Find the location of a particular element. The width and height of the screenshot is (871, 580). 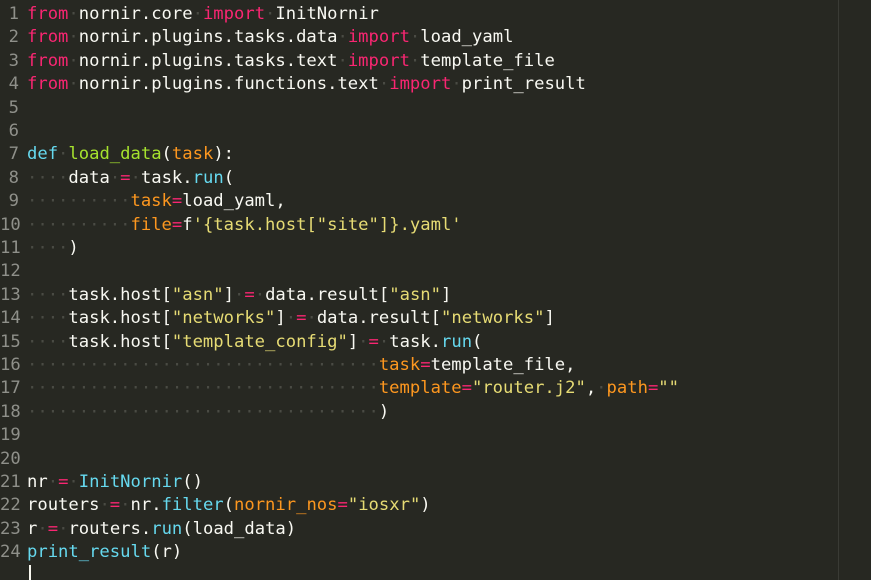

code-token: template_file is located at coordinates (487, 60).